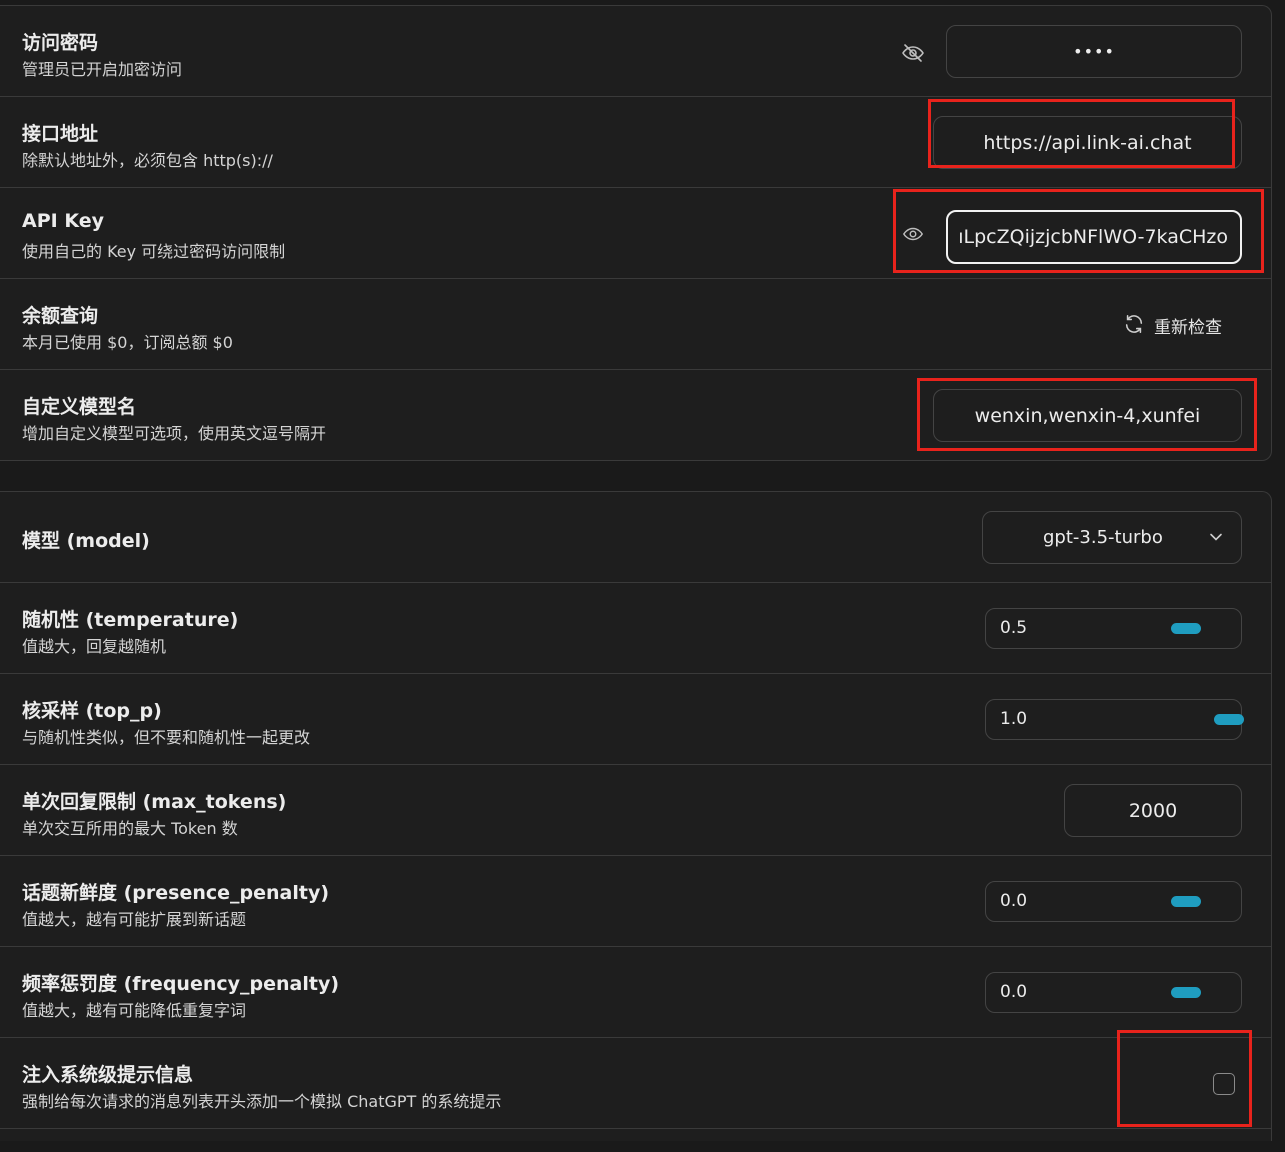 The width and height of the screenshot is (1285, 1152). I want to click on frequency-penalty-slider: 0.0, so click(1113, 992).